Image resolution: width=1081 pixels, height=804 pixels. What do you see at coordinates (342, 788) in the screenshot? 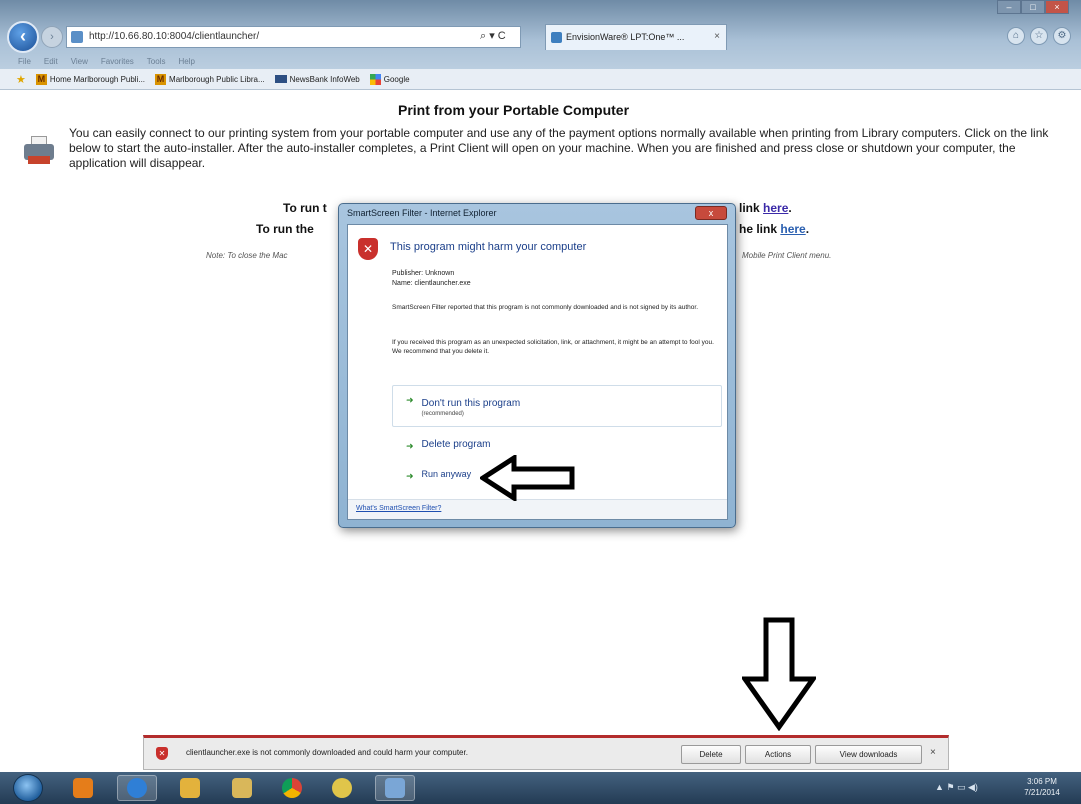
I see `app-icon` at bounding box center [342, 788].